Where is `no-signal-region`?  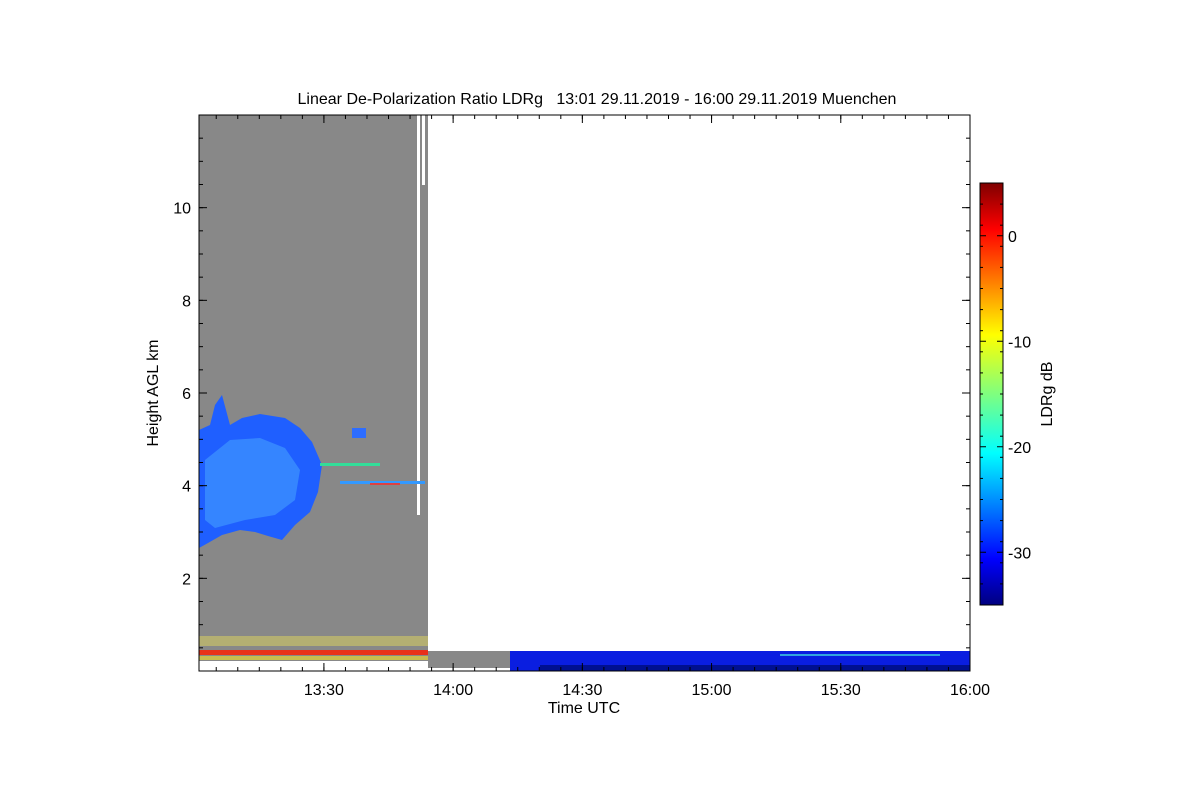
no-signal-region is located at coordinates (313, 388).